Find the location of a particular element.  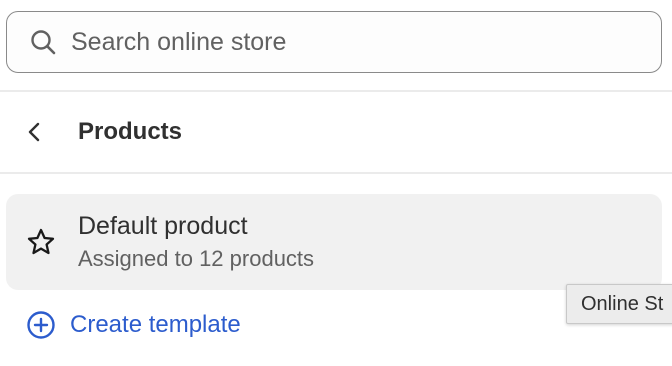

divider is located at coordinates (336, 173).